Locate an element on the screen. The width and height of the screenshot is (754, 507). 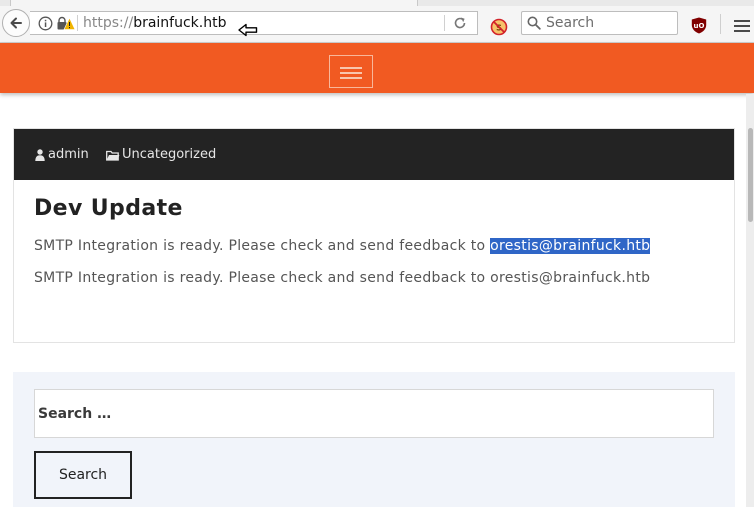
magnifier-icon is located at coordinates (534, 23).